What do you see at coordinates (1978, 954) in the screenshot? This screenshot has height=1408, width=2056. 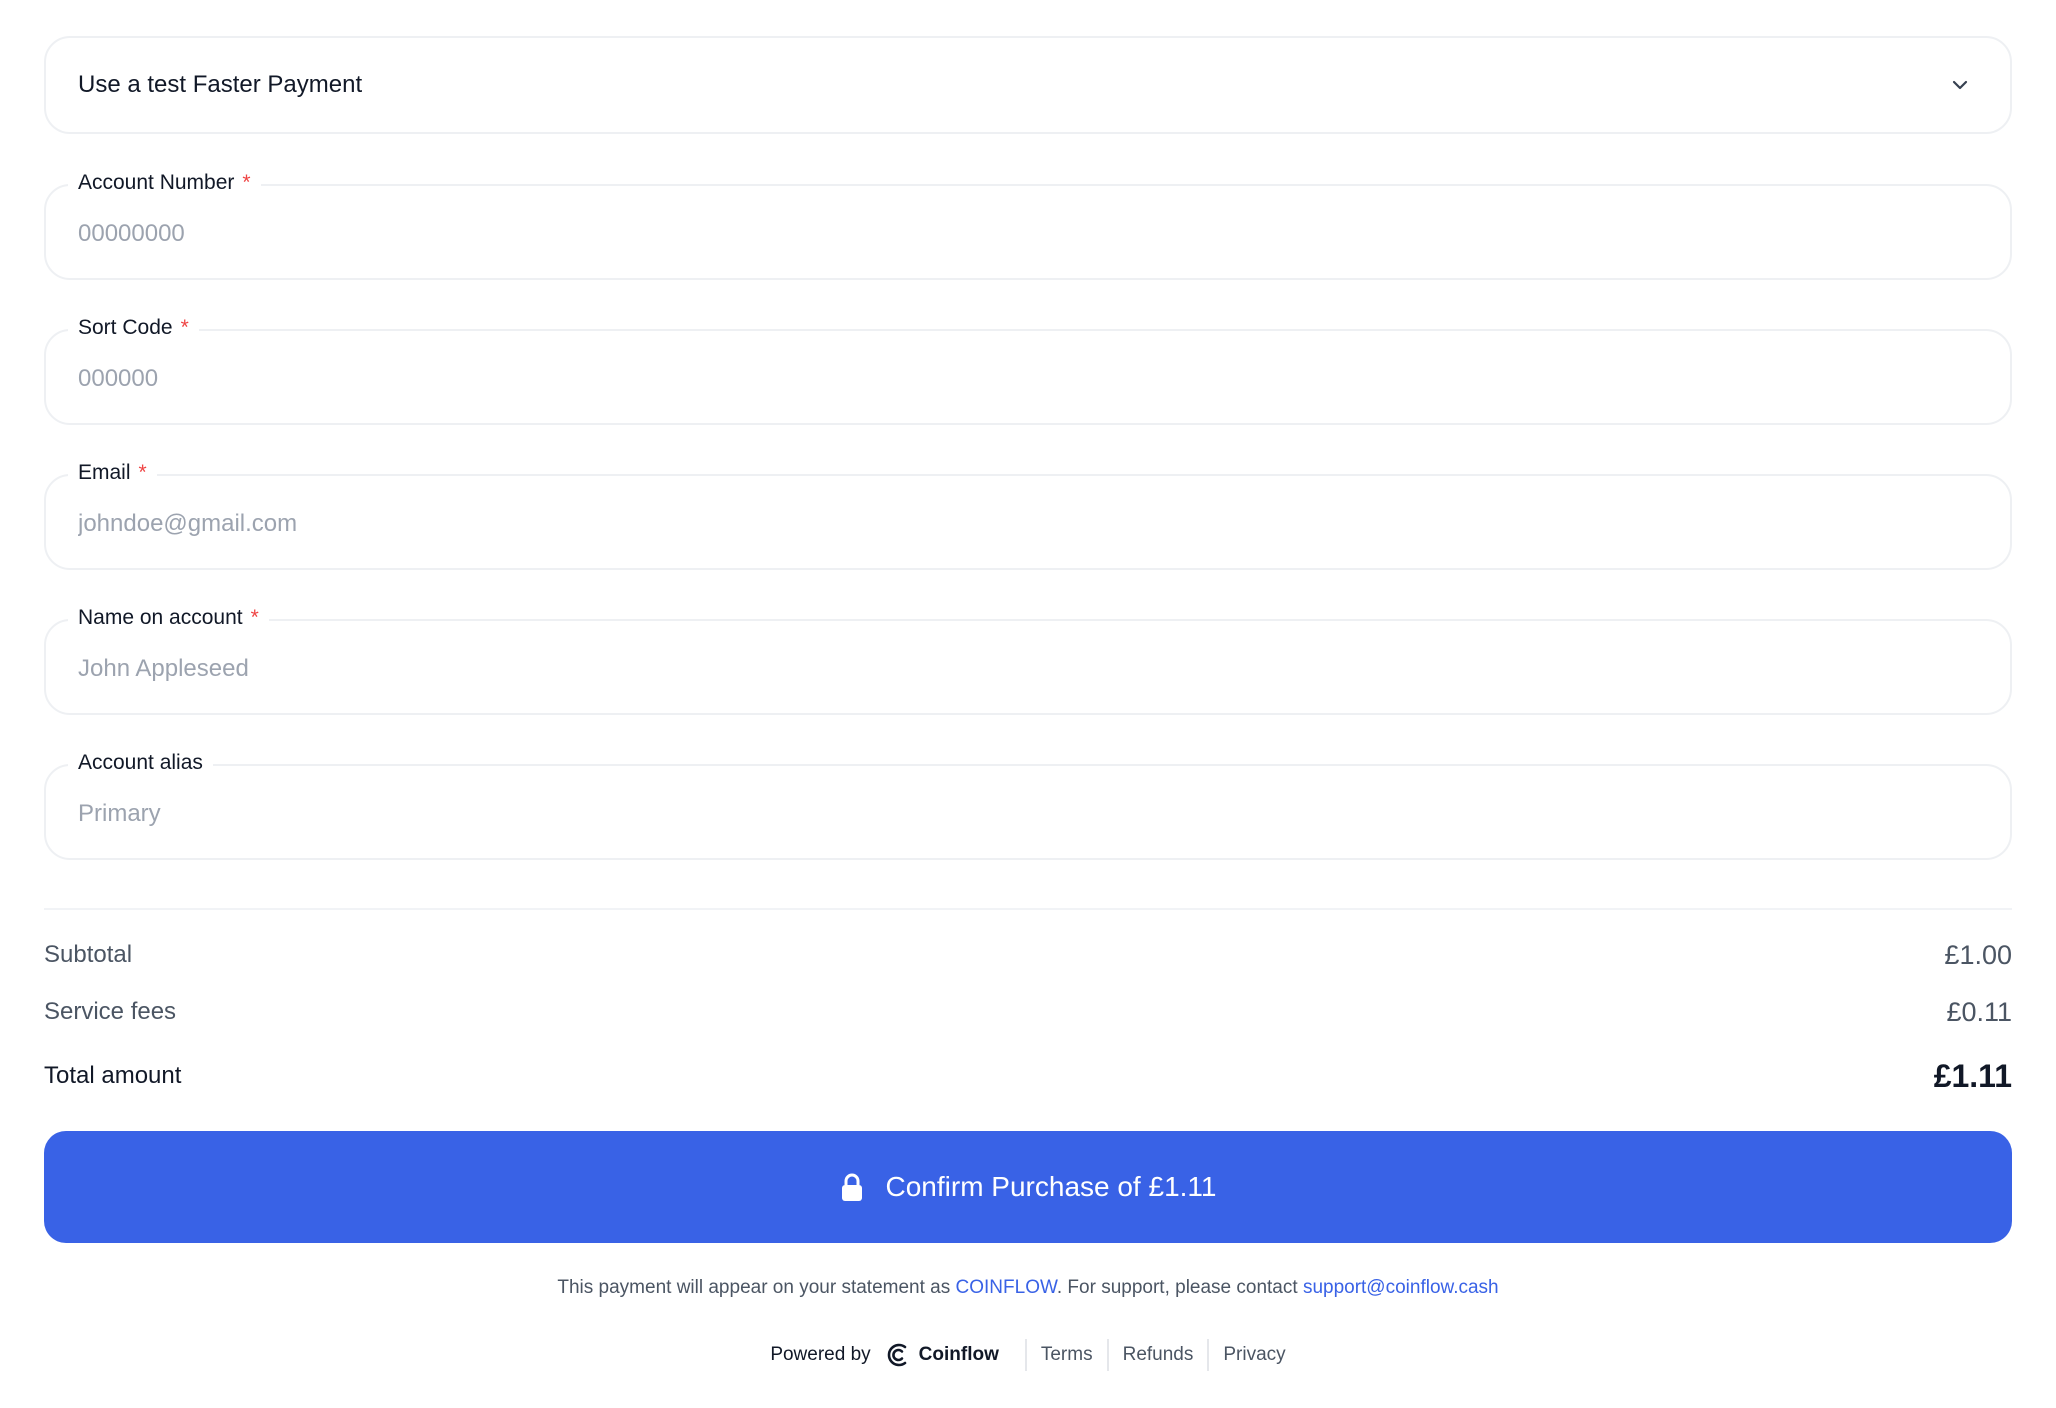 I see `subtotal-value: £1.00` at bounding box center [1978, 954].